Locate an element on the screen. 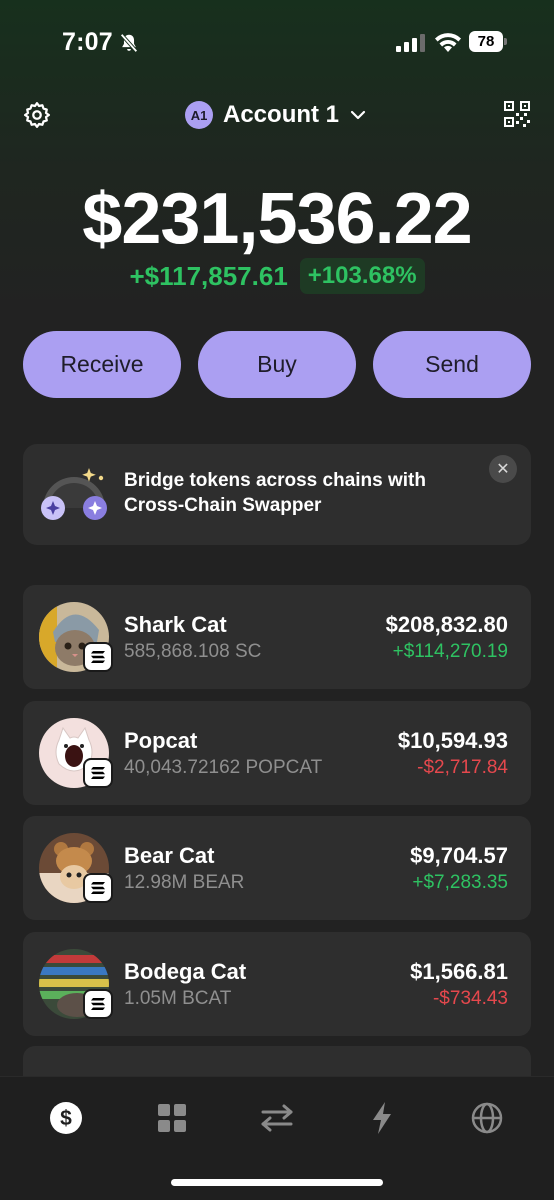  change-percent-badge: +103.68% is located at coordinates (362, 276).